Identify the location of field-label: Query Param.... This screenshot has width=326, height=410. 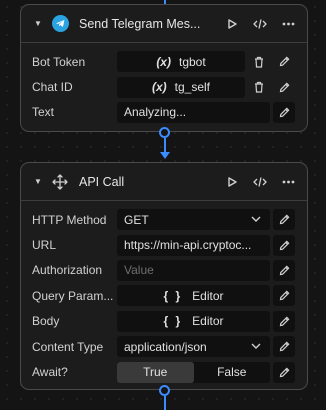
(73, 295).